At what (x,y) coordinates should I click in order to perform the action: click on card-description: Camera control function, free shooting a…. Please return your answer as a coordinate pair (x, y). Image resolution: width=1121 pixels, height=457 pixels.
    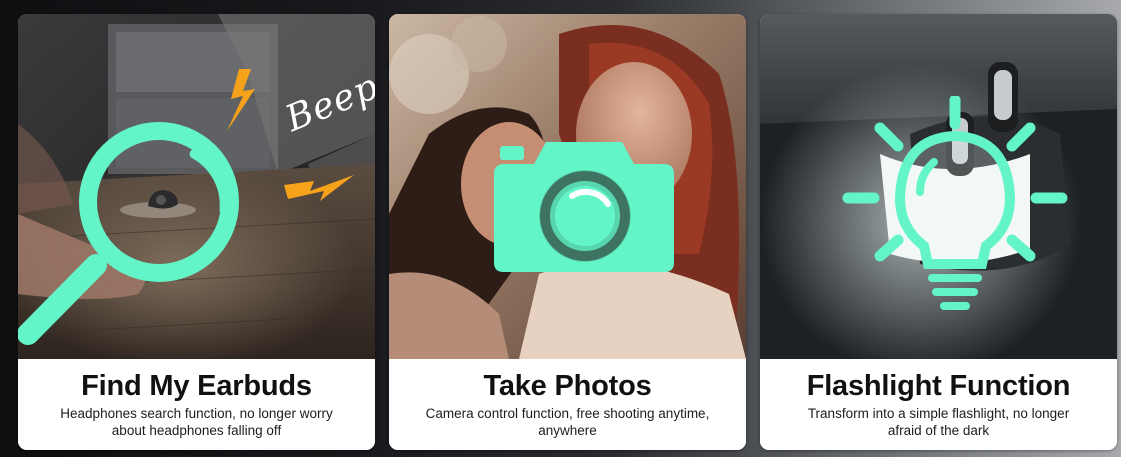
    Looking at the image, I should click on (567, 422).